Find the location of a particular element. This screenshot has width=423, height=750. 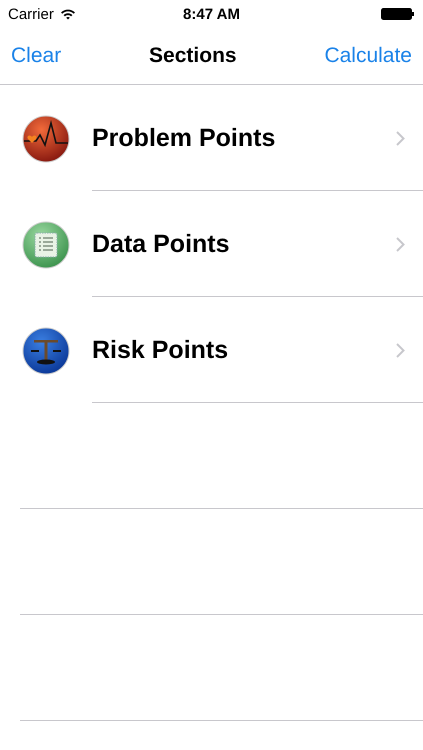

scales-icon is located at coordinates (46, 350).